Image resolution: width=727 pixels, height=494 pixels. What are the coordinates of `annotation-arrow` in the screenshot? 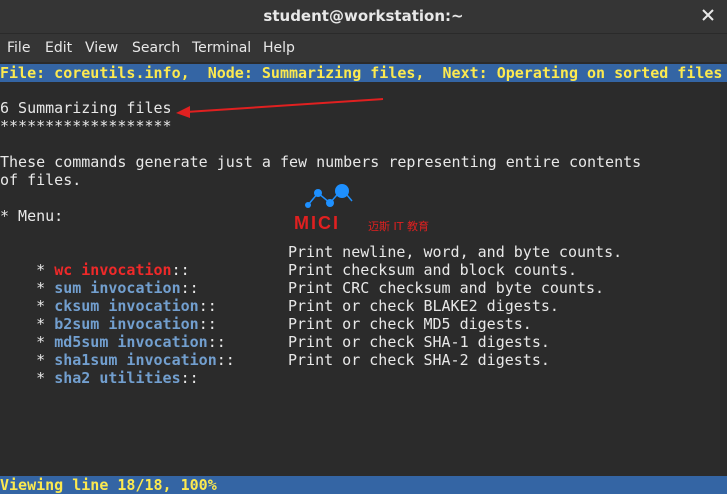 It's located at (280, 108).